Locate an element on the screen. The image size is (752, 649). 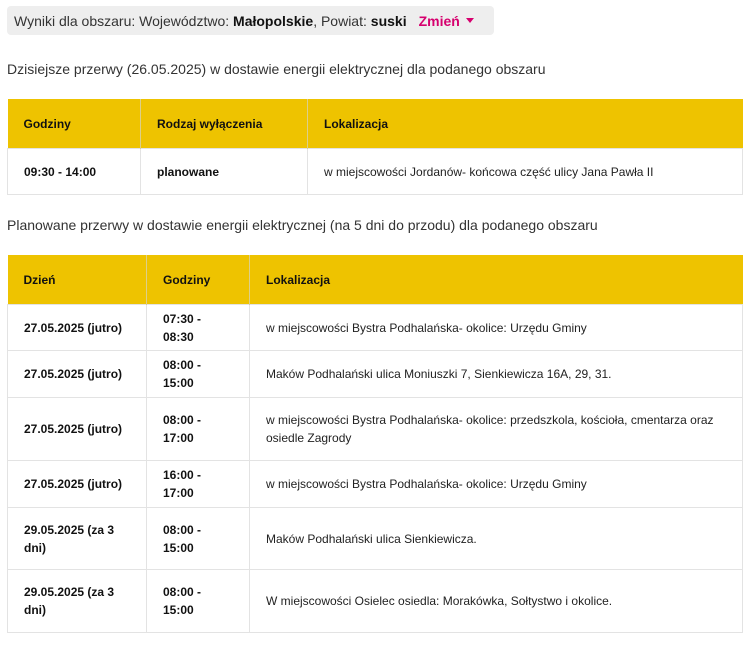
cell-hours: 09:30 - 14:00 is located at coordinates (74, 171).